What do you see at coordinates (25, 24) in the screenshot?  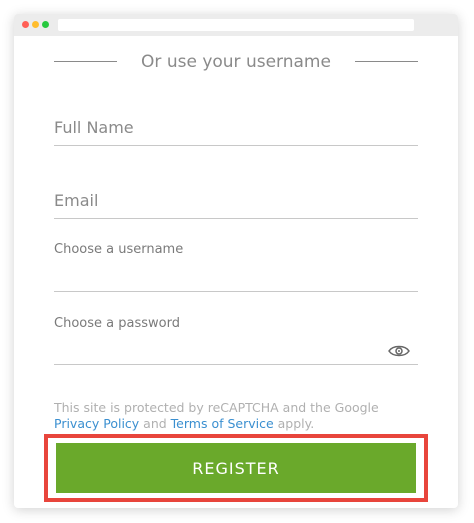 I see `close-window-icon` at bounding box center [25, 24].